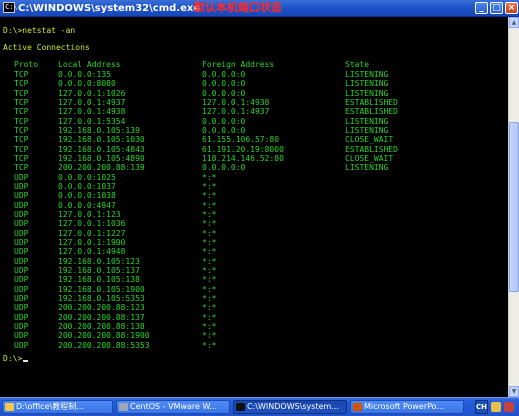  What do you see at coordinates (89, 64) in the screenshot?
I see `header-local-address: Local Address` at bounding box center [89, 64].